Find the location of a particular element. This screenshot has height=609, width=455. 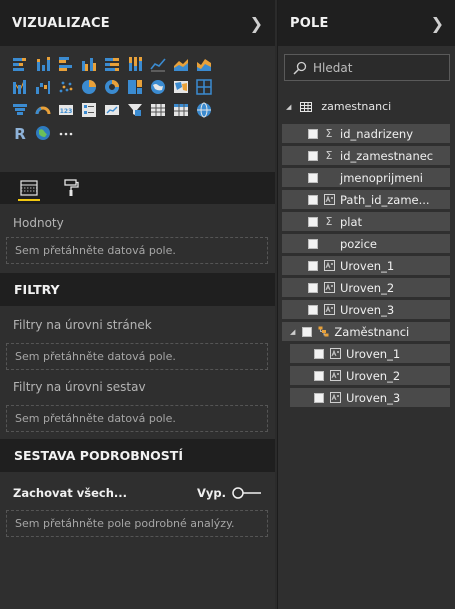

field-item: Σ plat is located at coordinates (366, 221).